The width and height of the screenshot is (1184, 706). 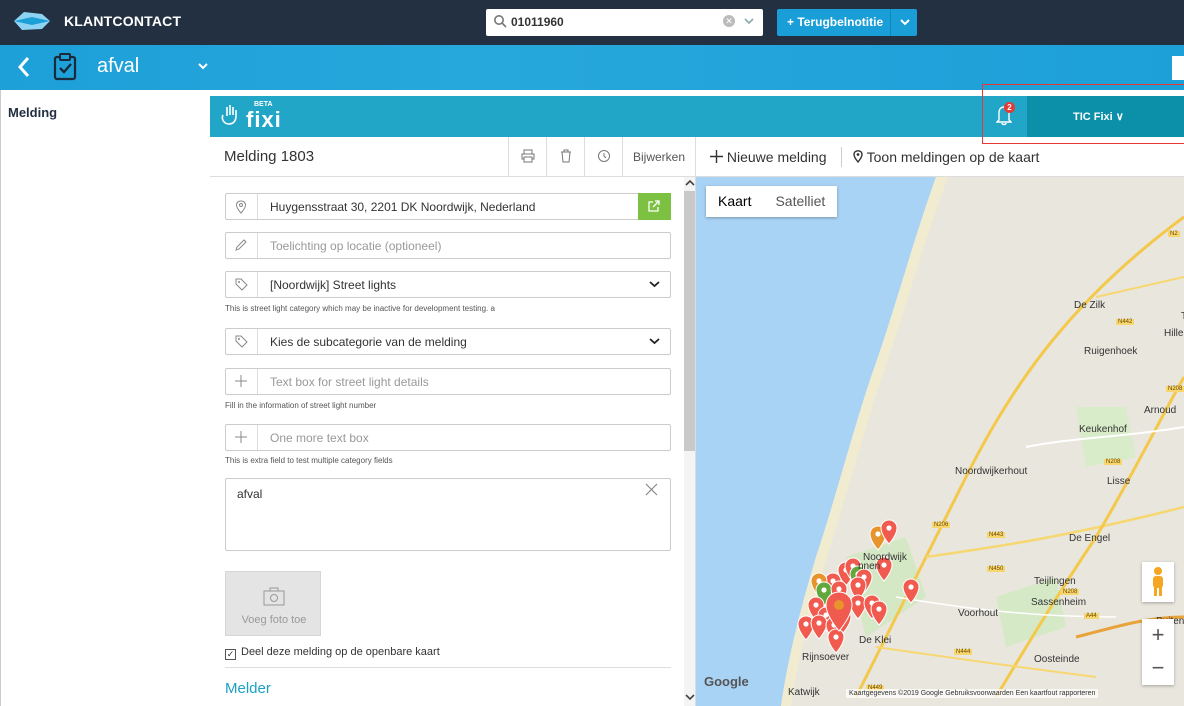 What do you see at coordinates (565, 157) in the screenshot?
I see `delete-button` at bounding box center [565, 157].